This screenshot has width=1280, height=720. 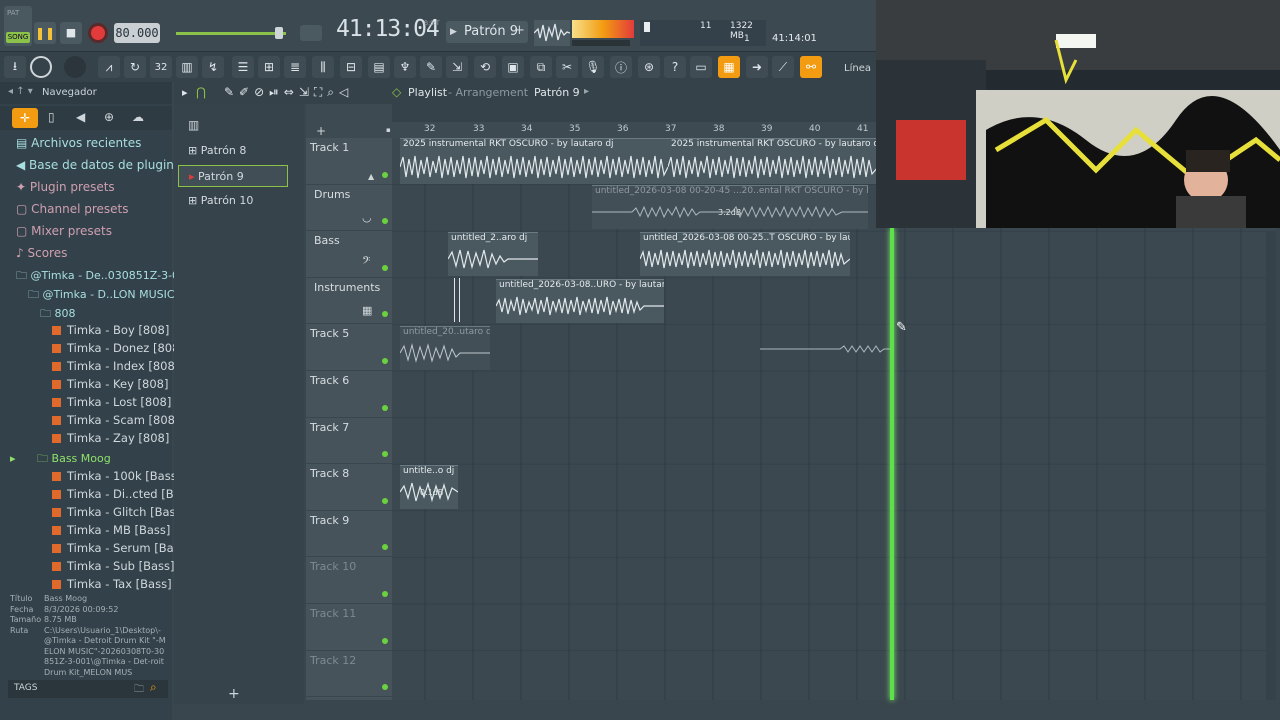 I want to click on pattern-item: ⊞ Patrón 10, so click(x=233, y=201).